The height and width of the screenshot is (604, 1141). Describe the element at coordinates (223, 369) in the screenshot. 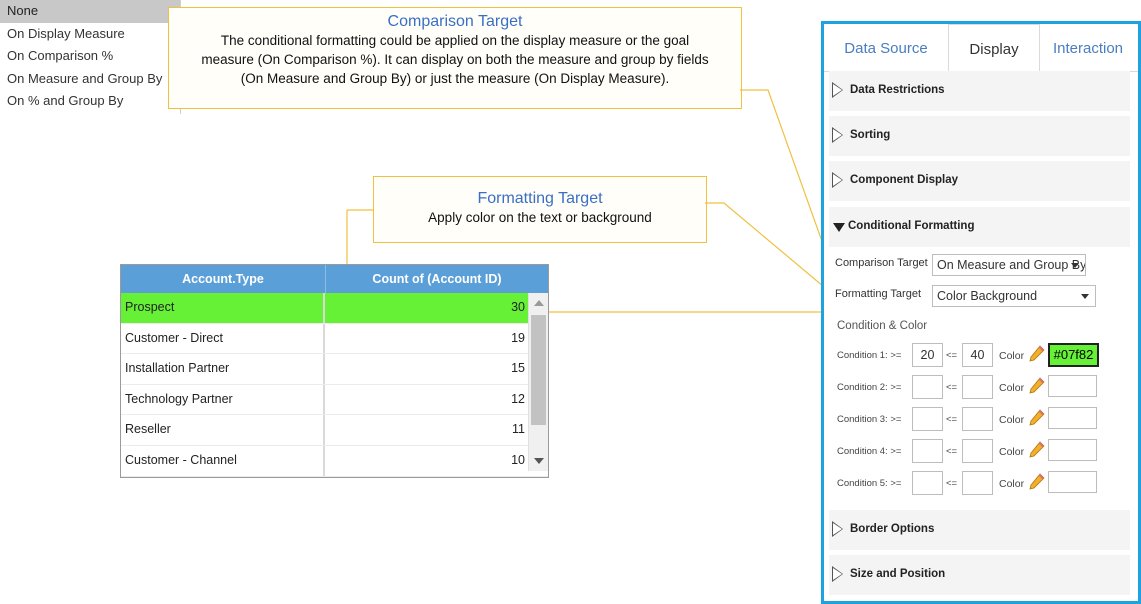

I see `cell-account-type: Installation Partner` at that location.